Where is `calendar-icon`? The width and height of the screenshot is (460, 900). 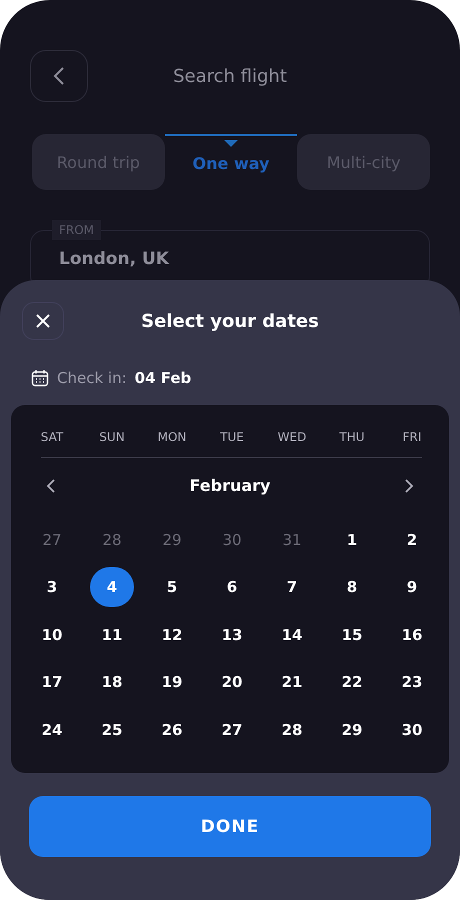
calendar-icon is located at coordinates (40, 378).